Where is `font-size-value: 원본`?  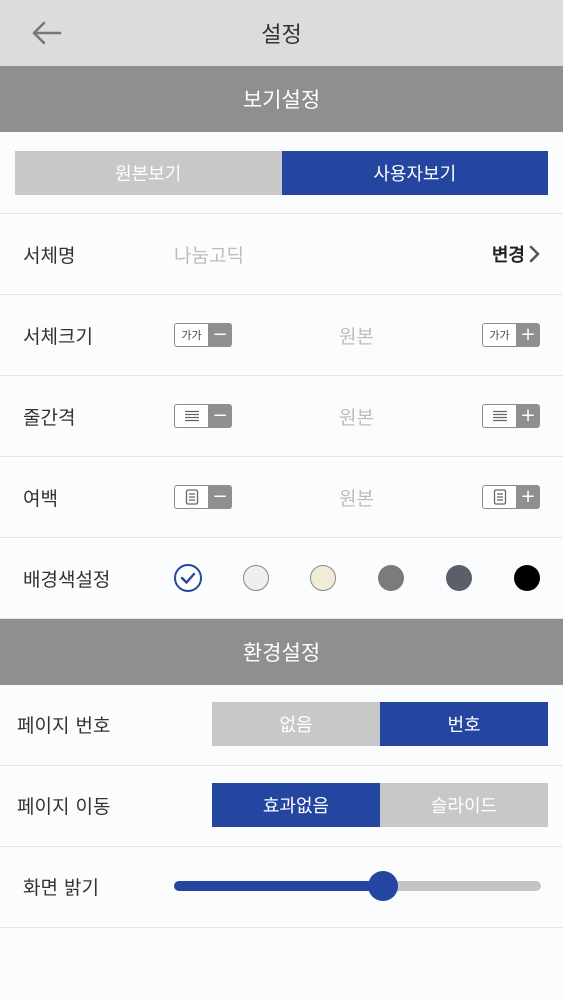
font-size-value: 원본 is located at coordinates (356, 336).